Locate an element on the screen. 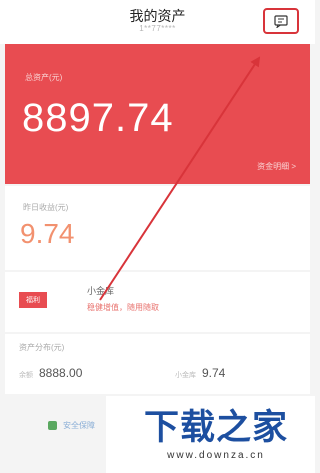  earnings-amount: 9.74 is located at coordinates (47, 233).